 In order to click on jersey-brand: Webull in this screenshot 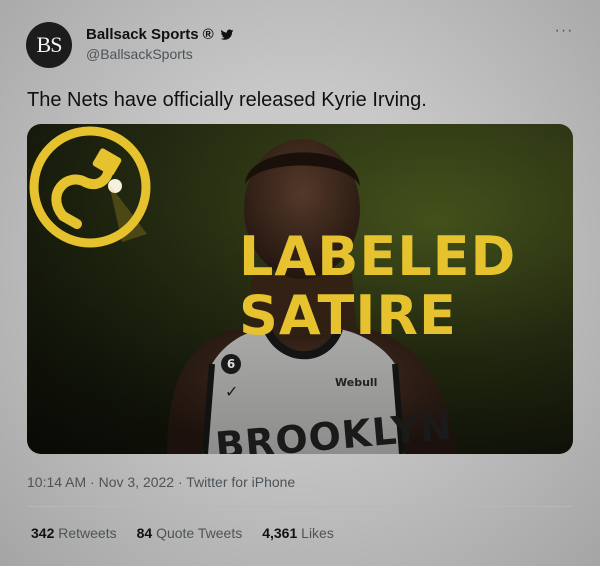, I will do `click(356, 382)`.